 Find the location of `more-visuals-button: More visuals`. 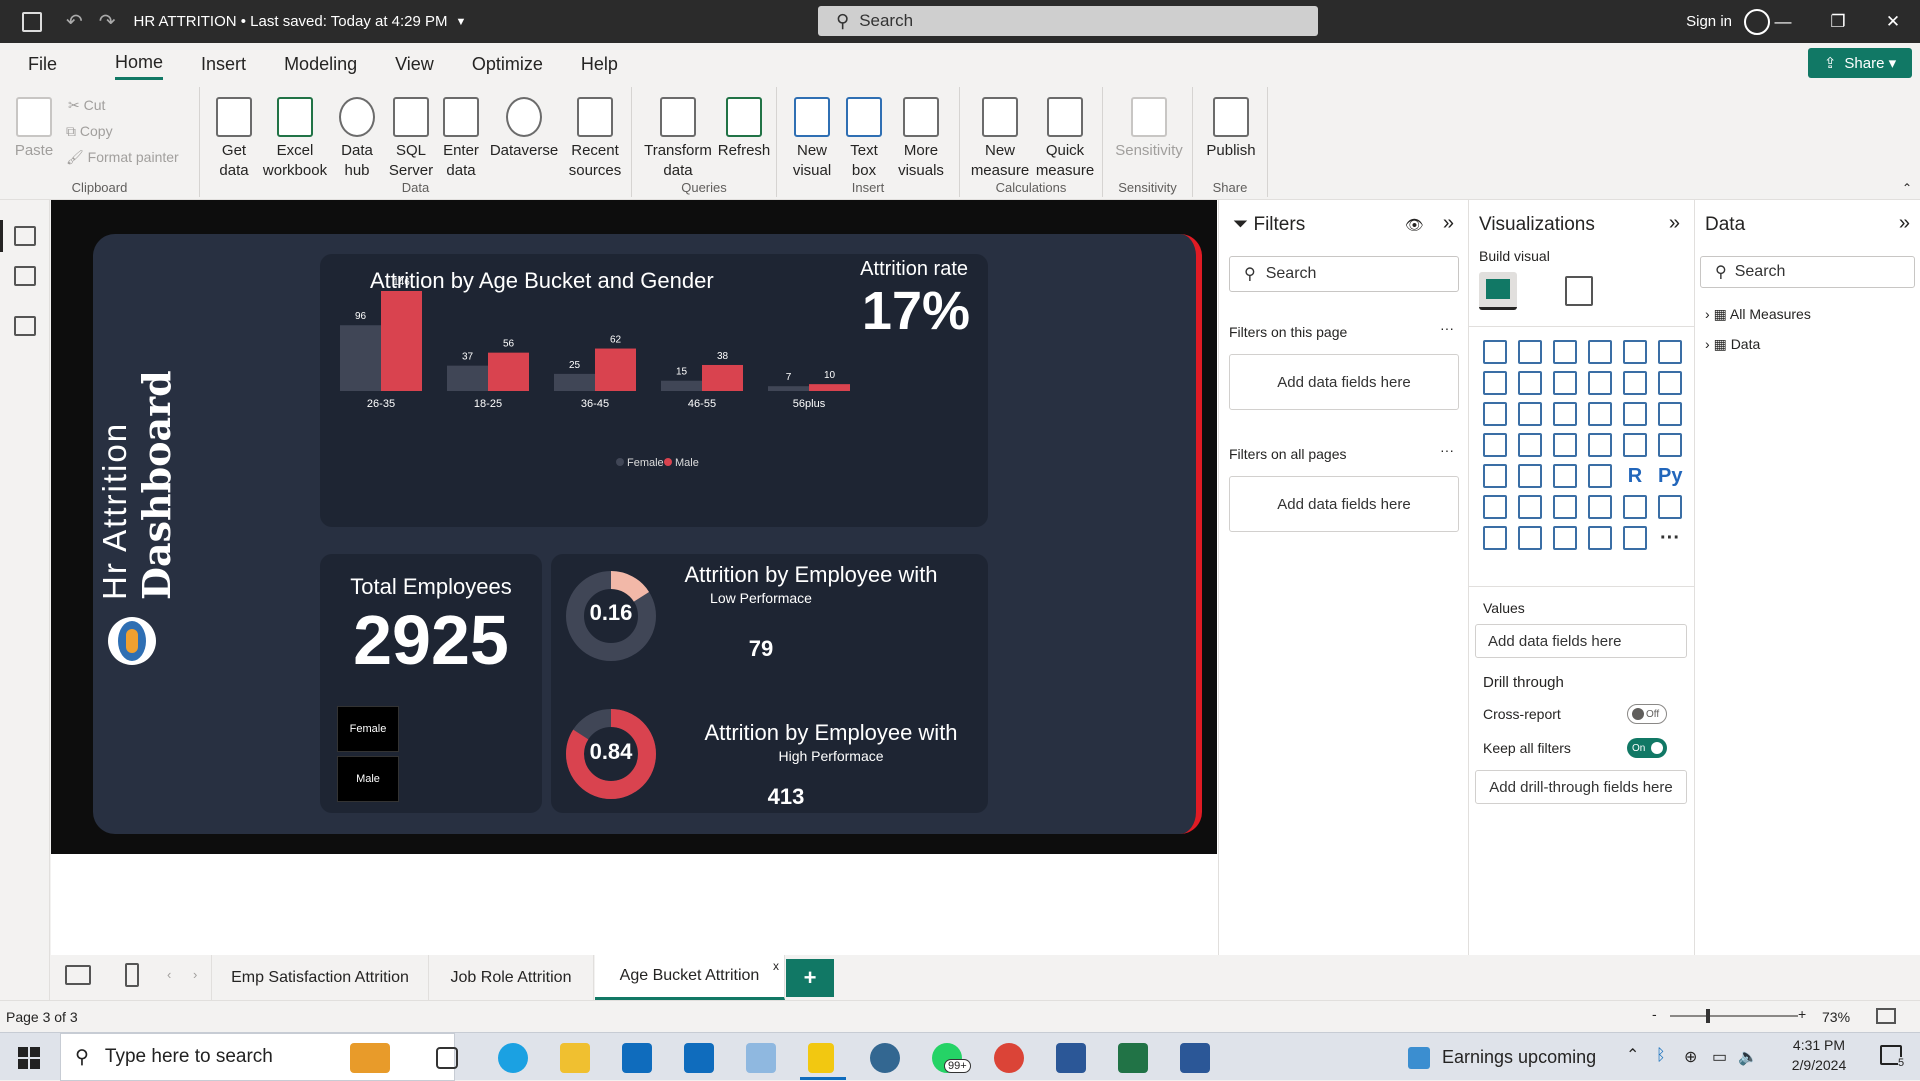

more-visuals-button: More visuals is located at coordinates (921, 139).